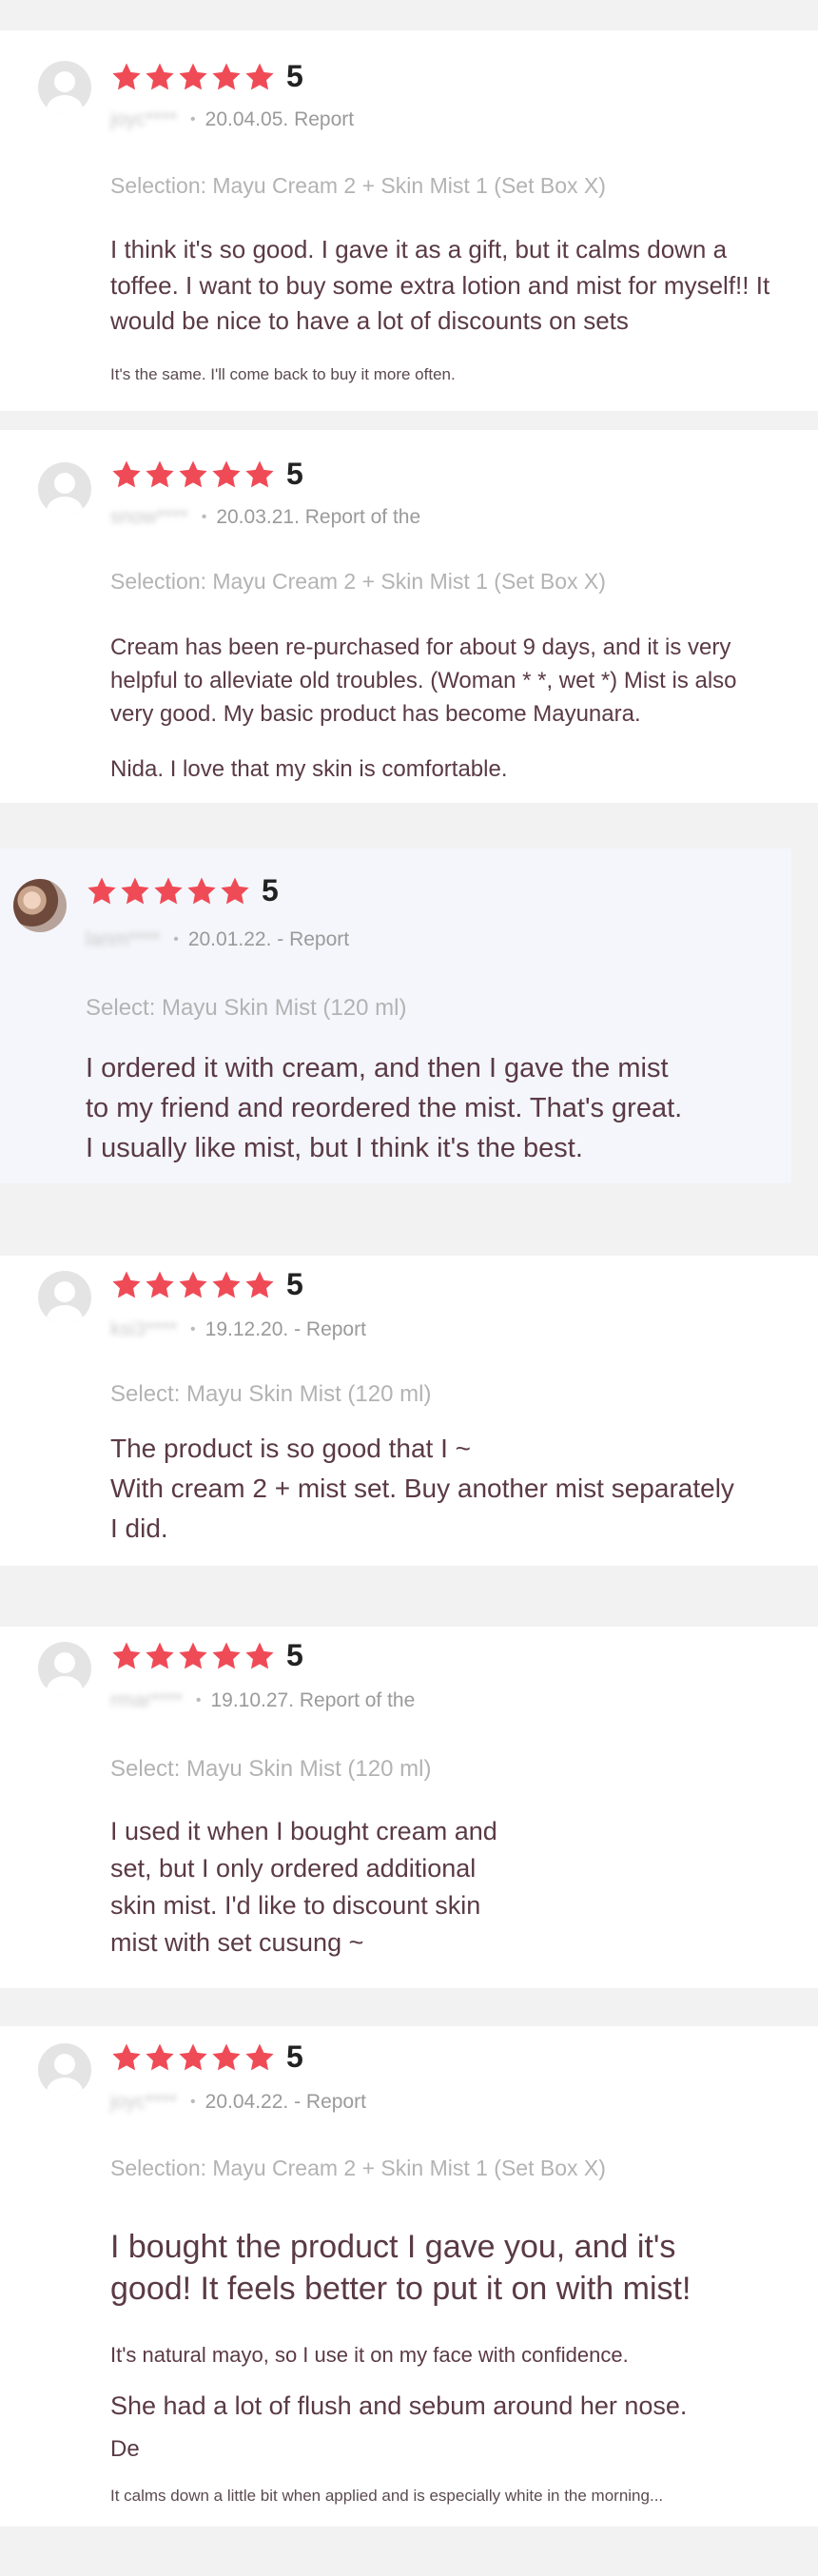  Describe the element at coordinates (291, 1448) in the screenshot. I see `review-line: The product is so good that I ~` at that location.